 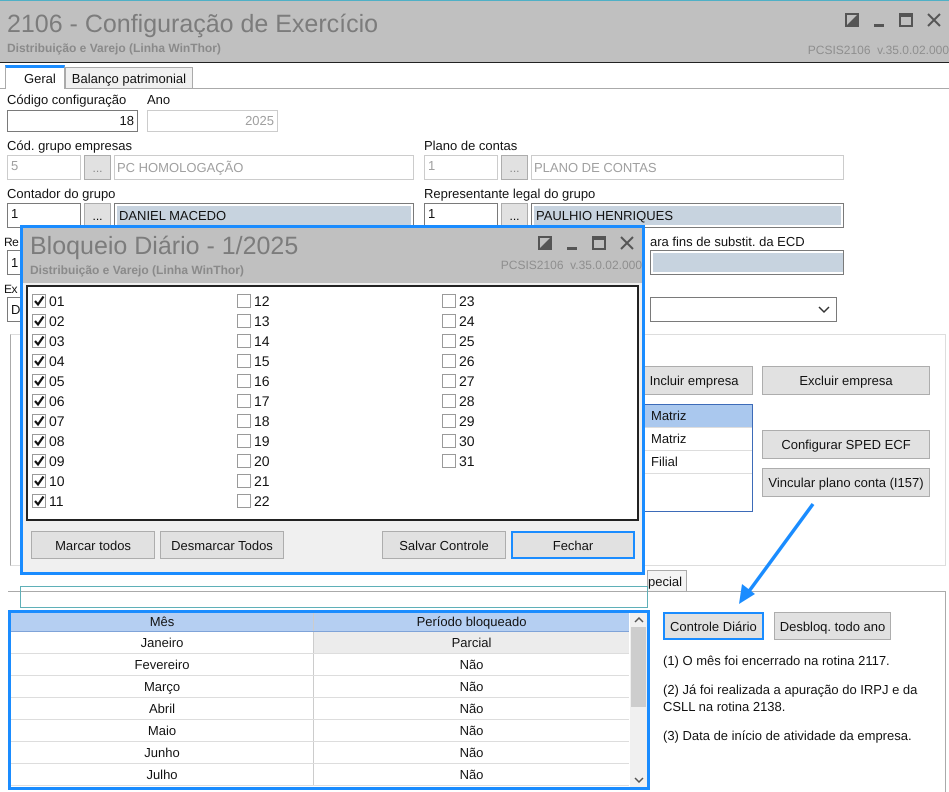 I want to click on day-label: 06, so click(x=57, y=401).